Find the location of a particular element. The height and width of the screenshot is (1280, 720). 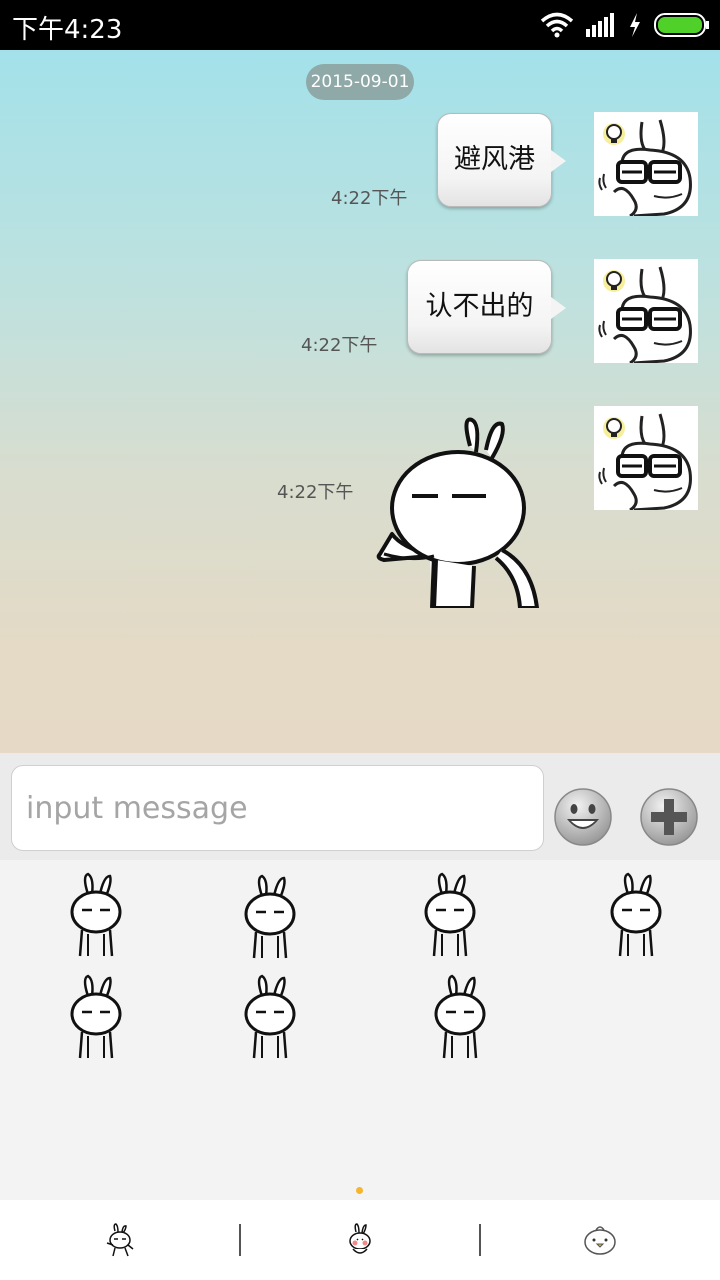

plus-icon is located at coordinates (669, 817).